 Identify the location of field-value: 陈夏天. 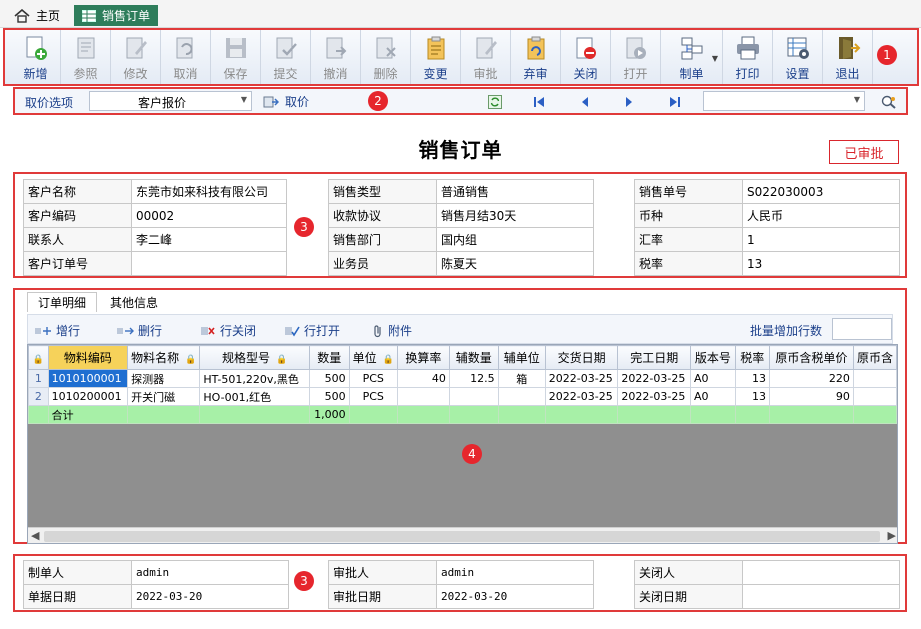
(515, 263).